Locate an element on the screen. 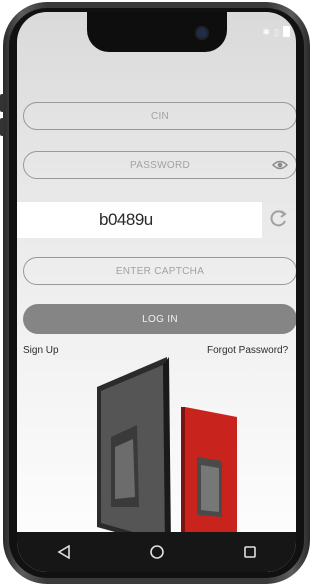  navigation-bar is located at coordinates (156, 552).